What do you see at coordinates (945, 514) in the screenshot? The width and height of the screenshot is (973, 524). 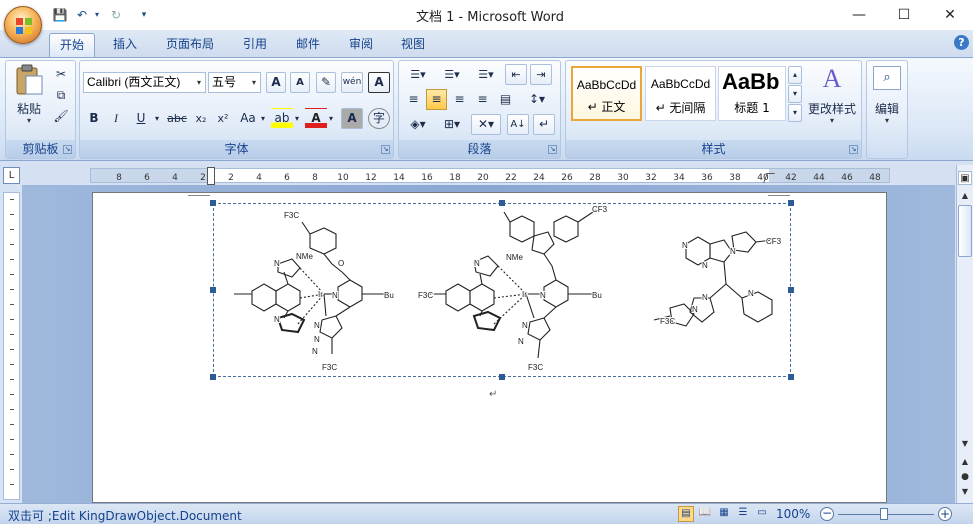 I see `zoom-in-icon: +` at bounding box center [945, 514].